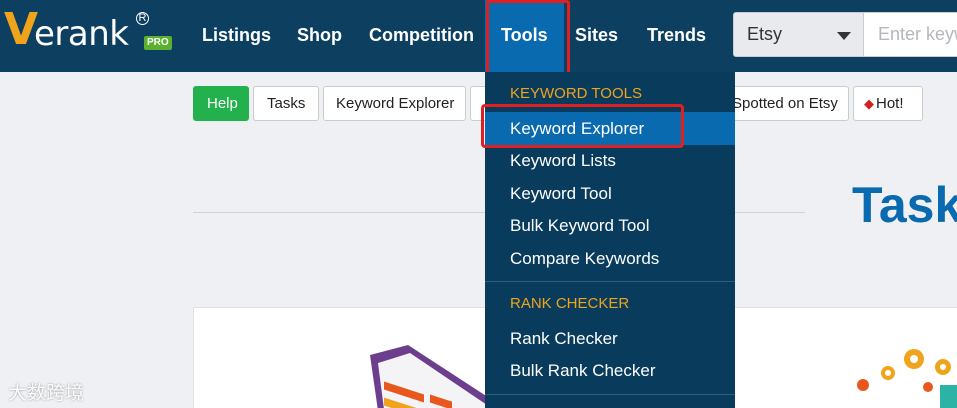  I want to click on caret-down-icon, so click(844, 36).